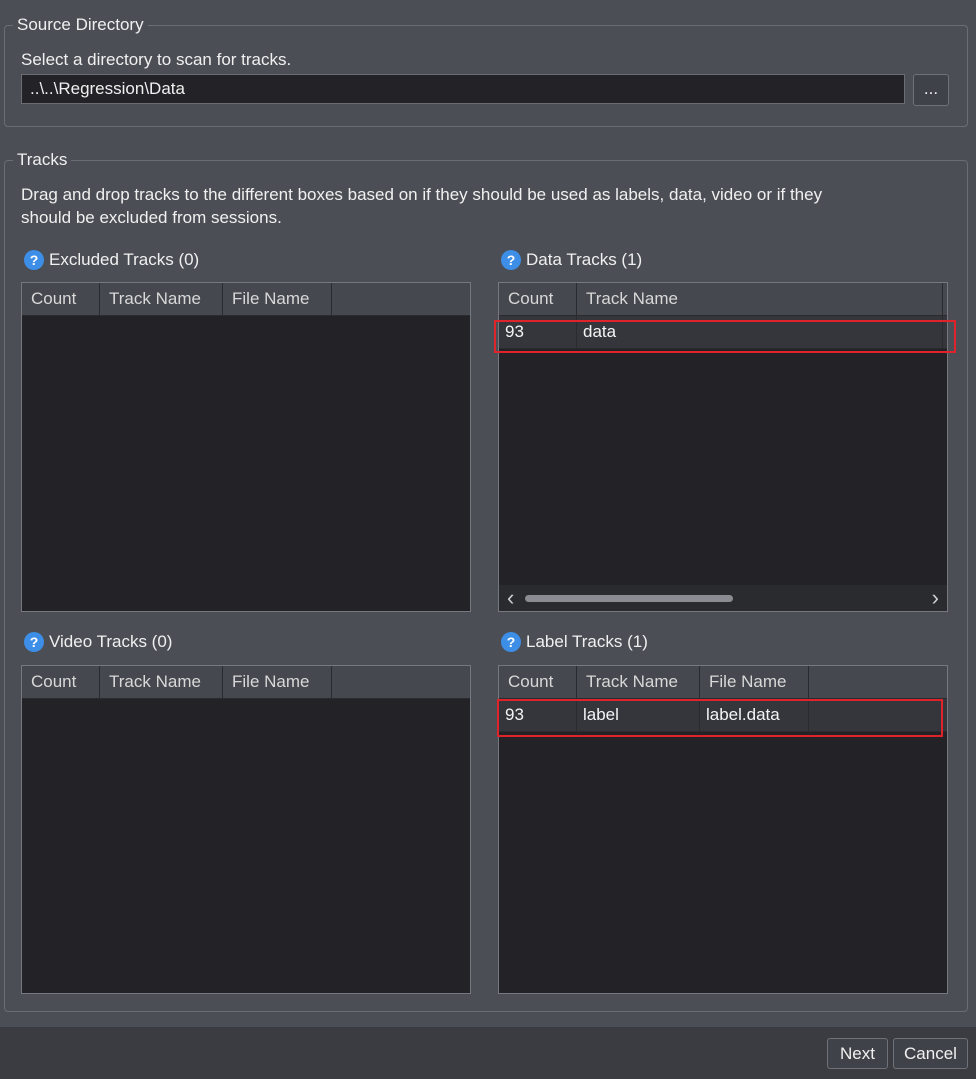 The image size is (976, 1079). Describe the element at coordinates (638, 715) in the screenshot. I see `cell-track-name: label` at that location.